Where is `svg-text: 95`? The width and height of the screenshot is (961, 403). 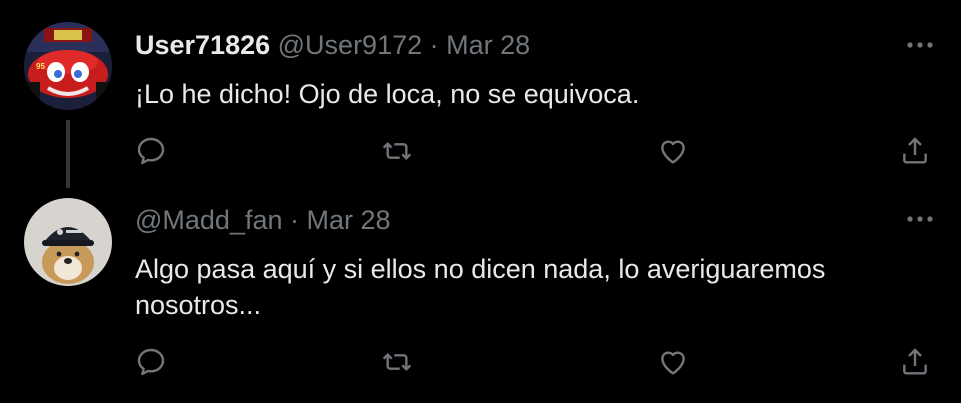
svg-text: 95 is located at coordinates (40, 66).